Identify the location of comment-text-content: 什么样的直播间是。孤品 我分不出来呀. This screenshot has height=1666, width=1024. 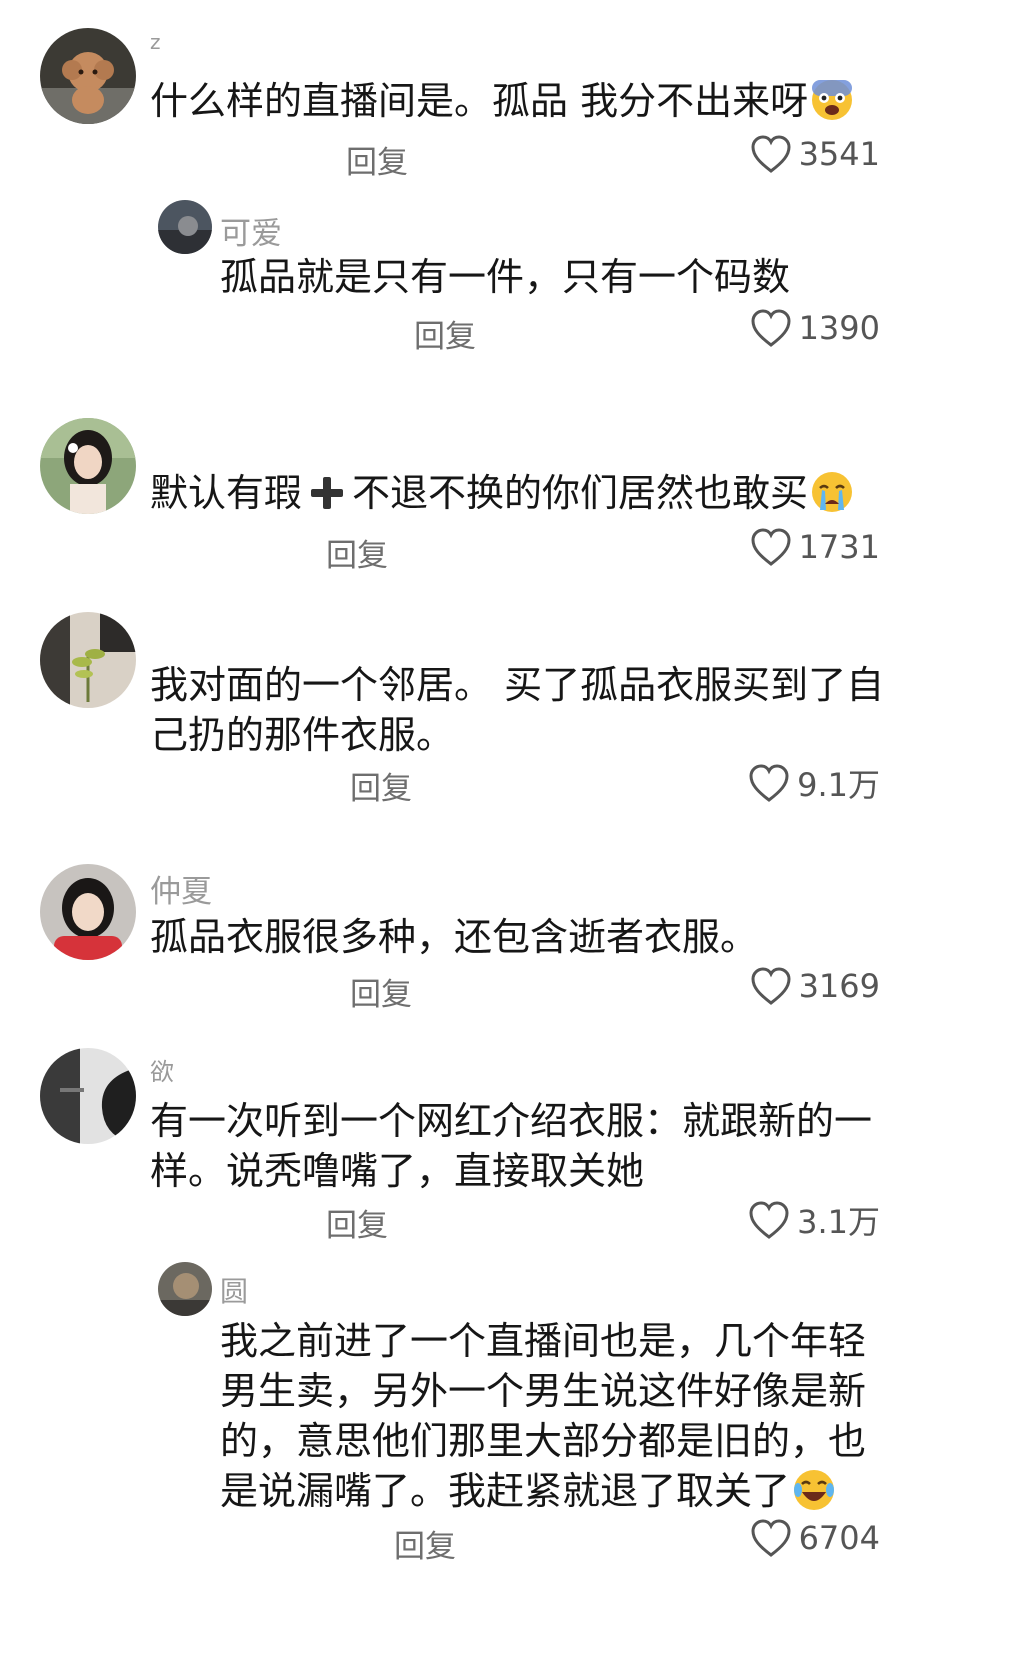
(479, 101).